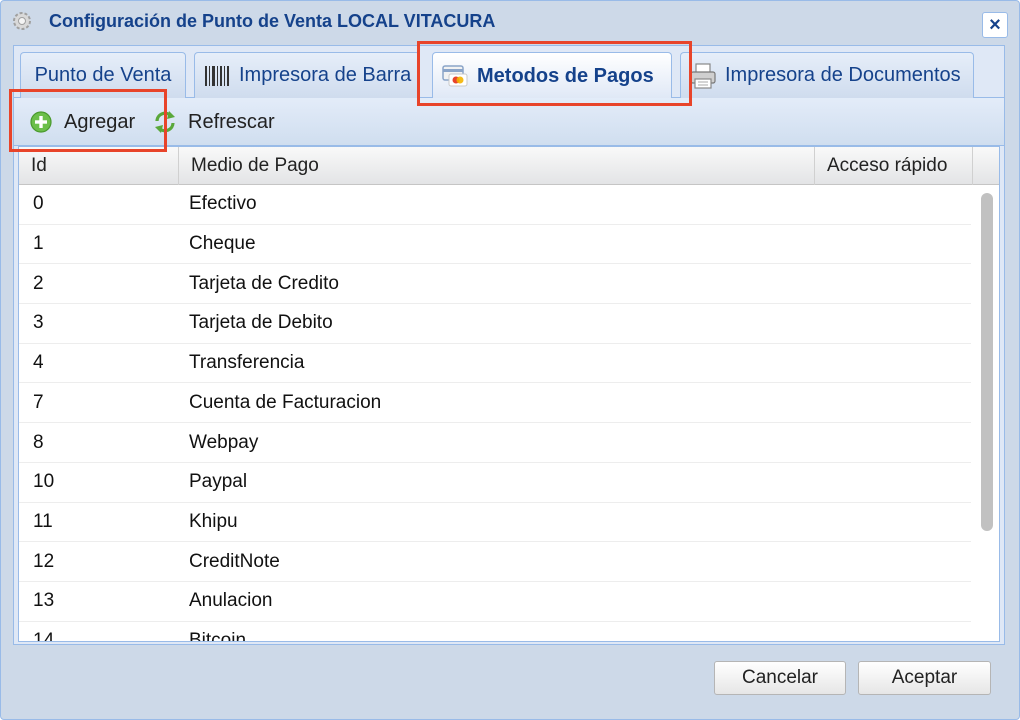  I want to click on table-row: 3 Tarjeta de Debito, so click(495, 324).